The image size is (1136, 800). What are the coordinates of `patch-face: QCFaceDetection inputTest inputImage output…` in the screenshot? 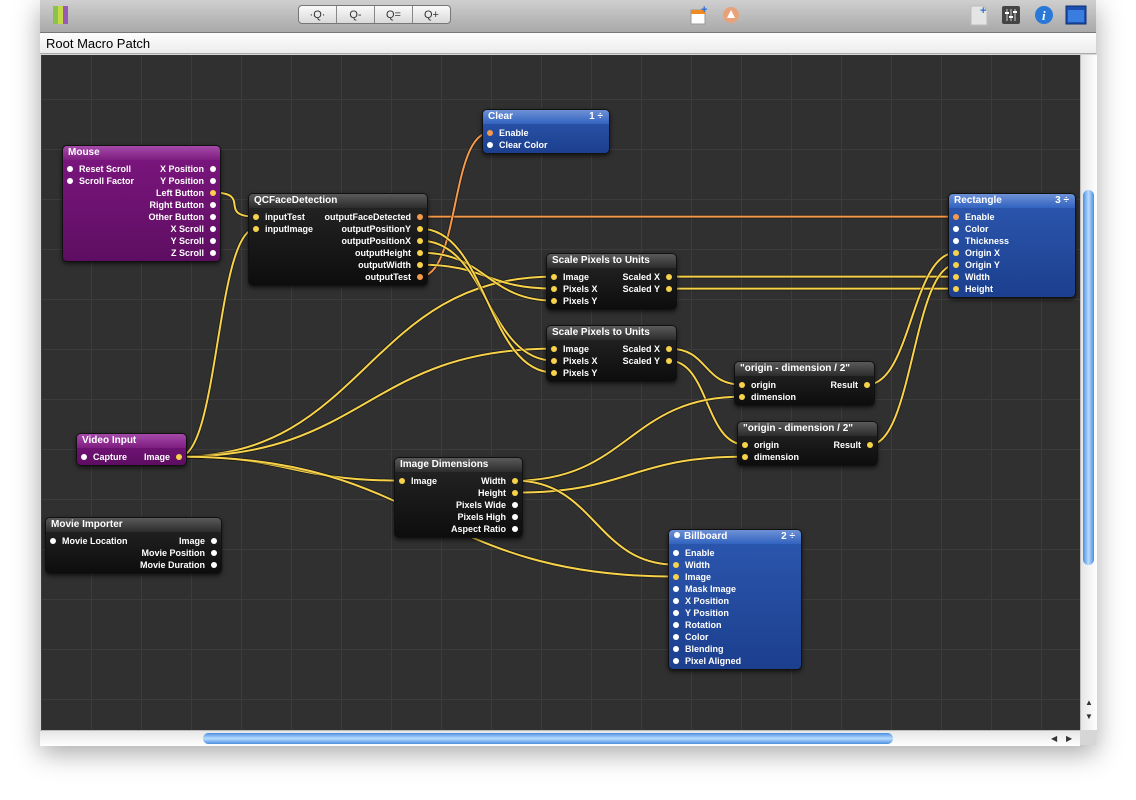 It's located at (338, 239).